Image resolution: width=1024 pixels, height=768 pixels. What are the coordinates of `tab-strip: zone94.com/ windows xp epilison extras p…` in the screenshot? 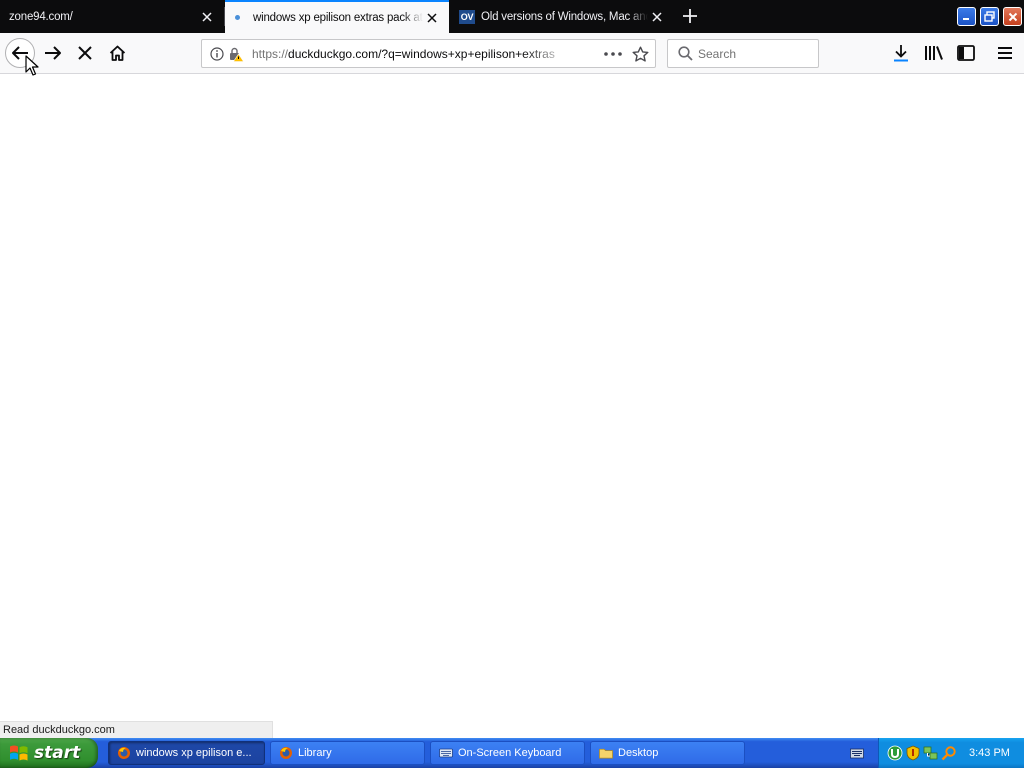 It's located at (512, 16).